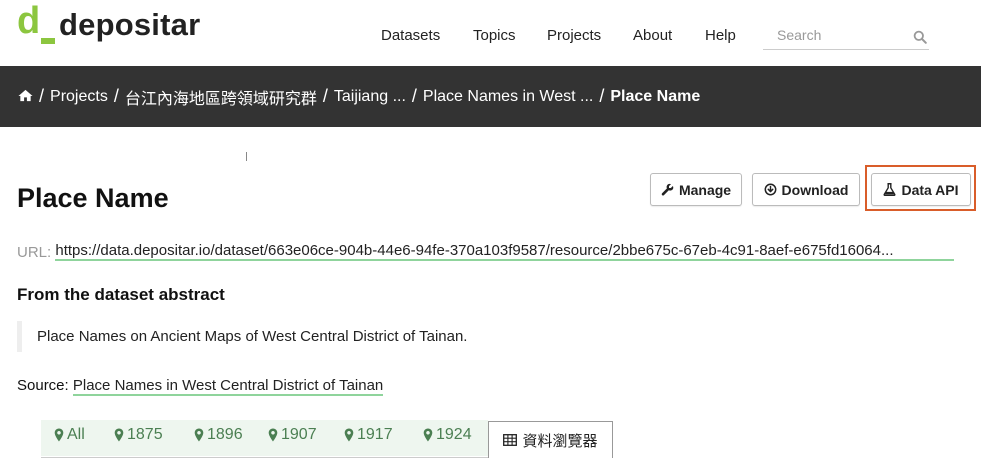 This screenshot has width=981, height=468. I want to click on view-tabs: All 1875 1896 1907 1917 1924 資料瀏覽器, so click(327, 439).